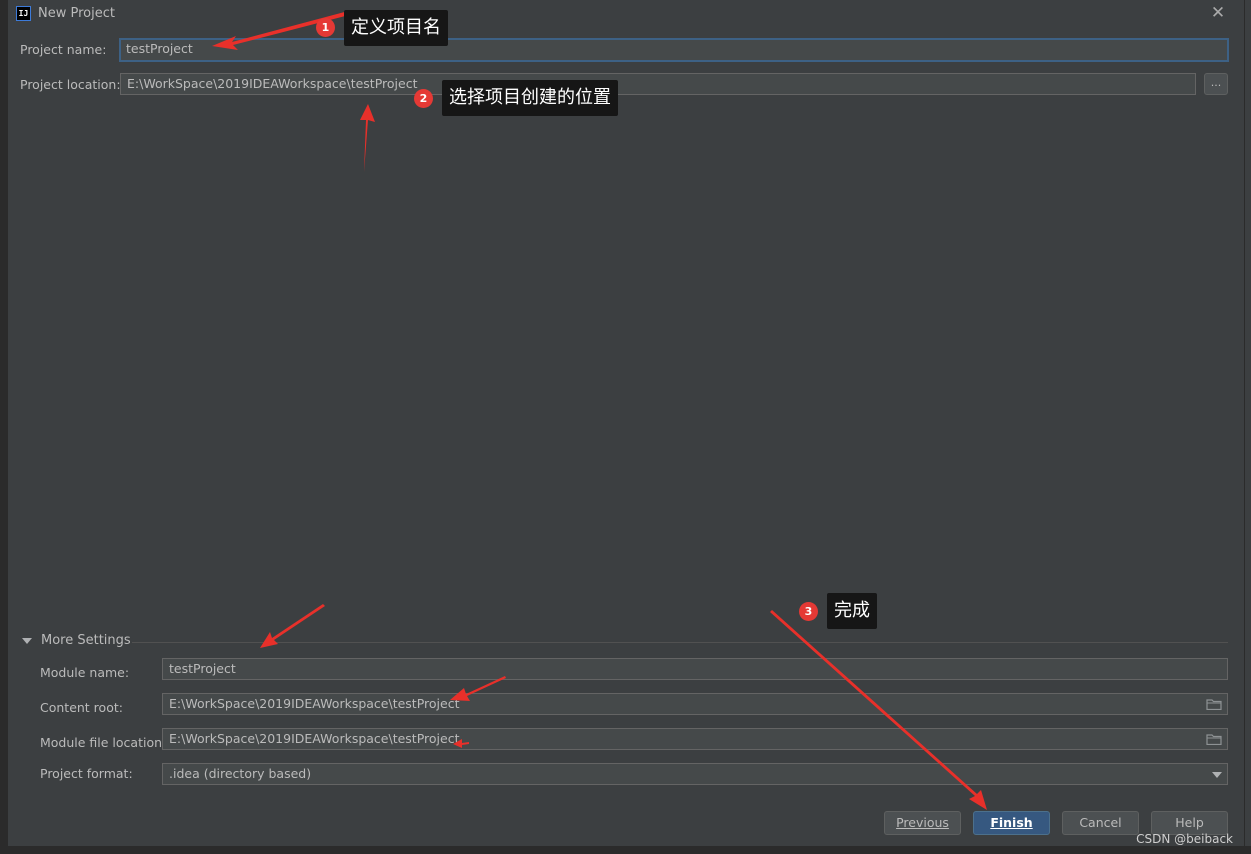 The width and height of the screenshot is (1251, 854). What do you see at coordinates (396, 28) in the screenshot?
I see `annotation-callout-1: 定义项目名` at bounding box center [396, 28].